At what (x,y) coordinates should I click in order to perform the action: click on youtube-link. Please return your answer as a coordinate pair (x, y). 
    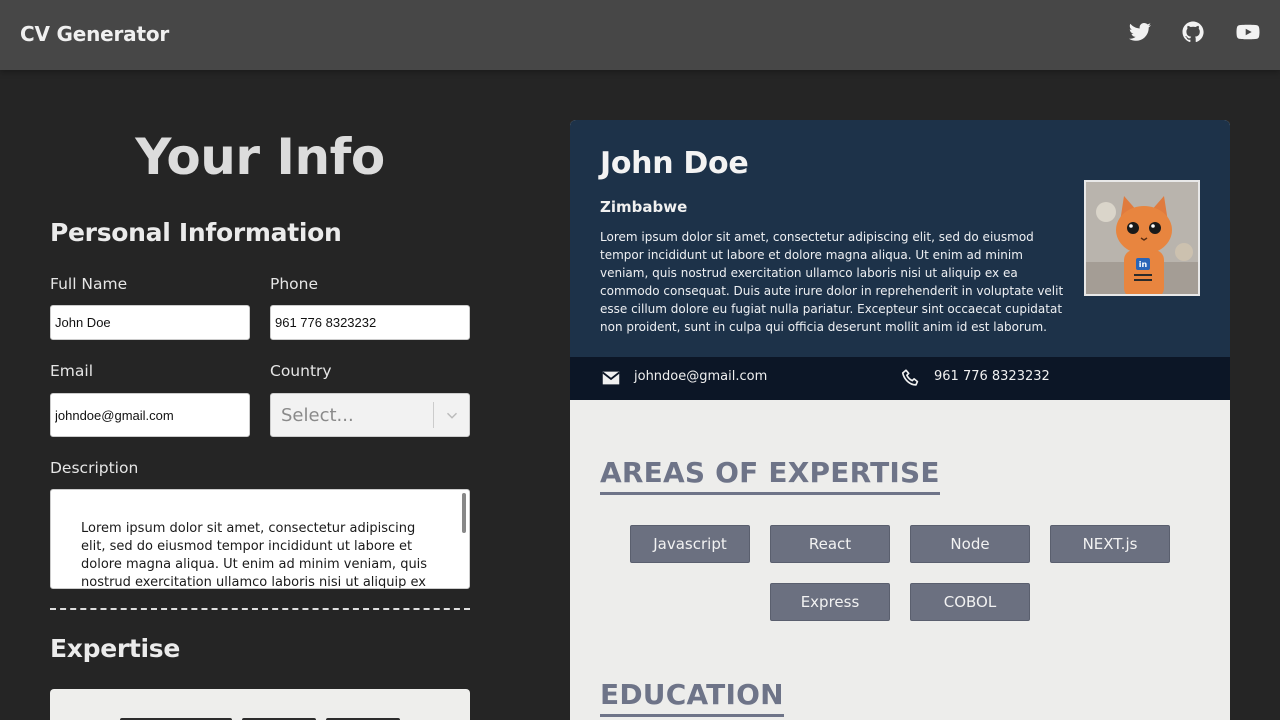
    Looking at the image, I should click on (1248, 32).